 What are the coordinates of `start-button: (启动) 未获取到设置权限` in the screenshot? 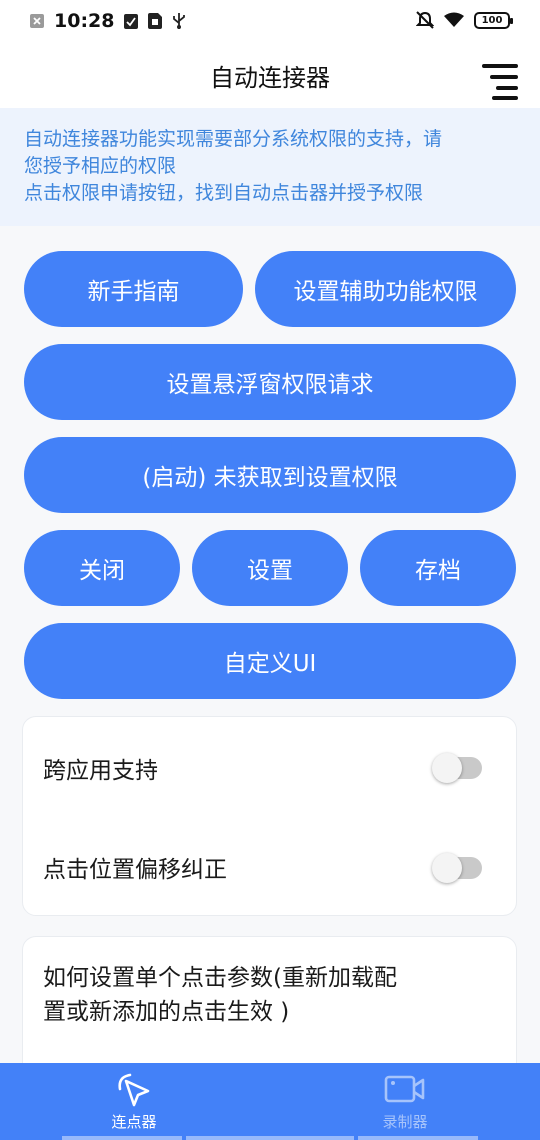 It's located at (270, 475).